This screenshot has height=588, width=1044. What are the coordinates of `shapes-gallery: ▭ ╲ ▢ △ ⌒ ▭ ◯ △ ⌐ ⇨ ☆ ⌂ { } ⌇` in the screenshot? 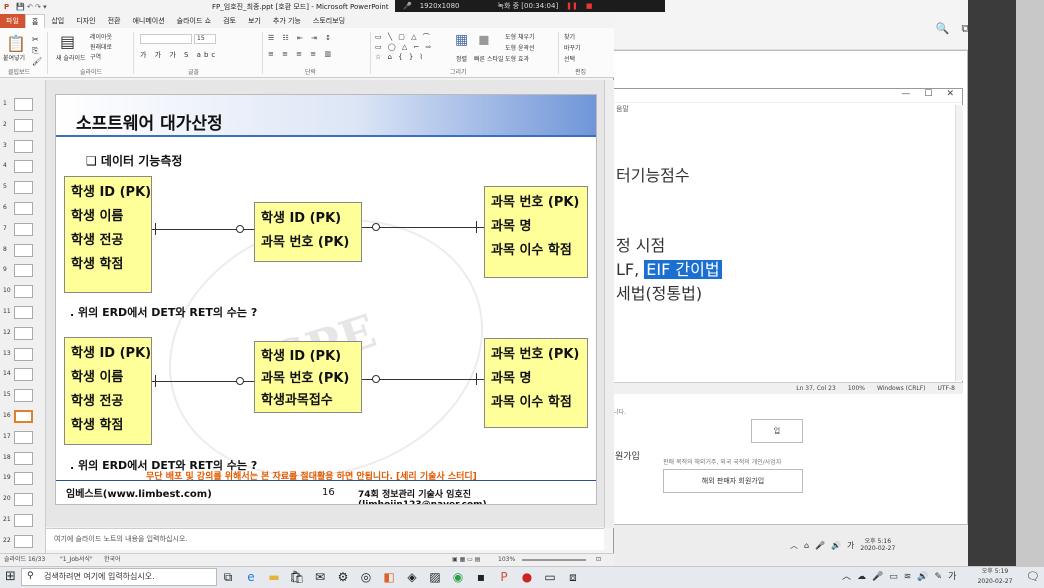 It's located at (404, 47).